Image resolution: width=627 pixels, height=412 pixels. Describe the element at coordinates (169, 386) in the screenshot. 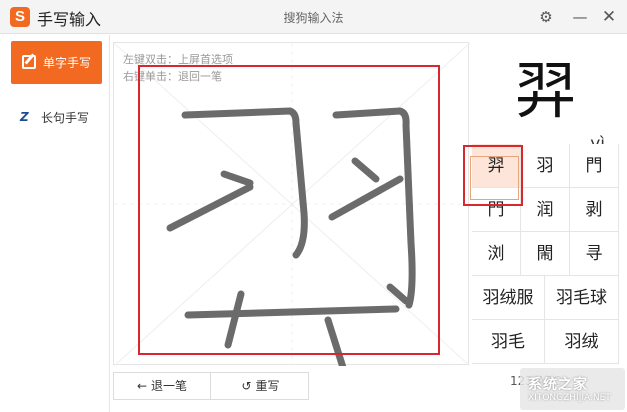

I see `undo-stroke-label: 退一笔` at that location.